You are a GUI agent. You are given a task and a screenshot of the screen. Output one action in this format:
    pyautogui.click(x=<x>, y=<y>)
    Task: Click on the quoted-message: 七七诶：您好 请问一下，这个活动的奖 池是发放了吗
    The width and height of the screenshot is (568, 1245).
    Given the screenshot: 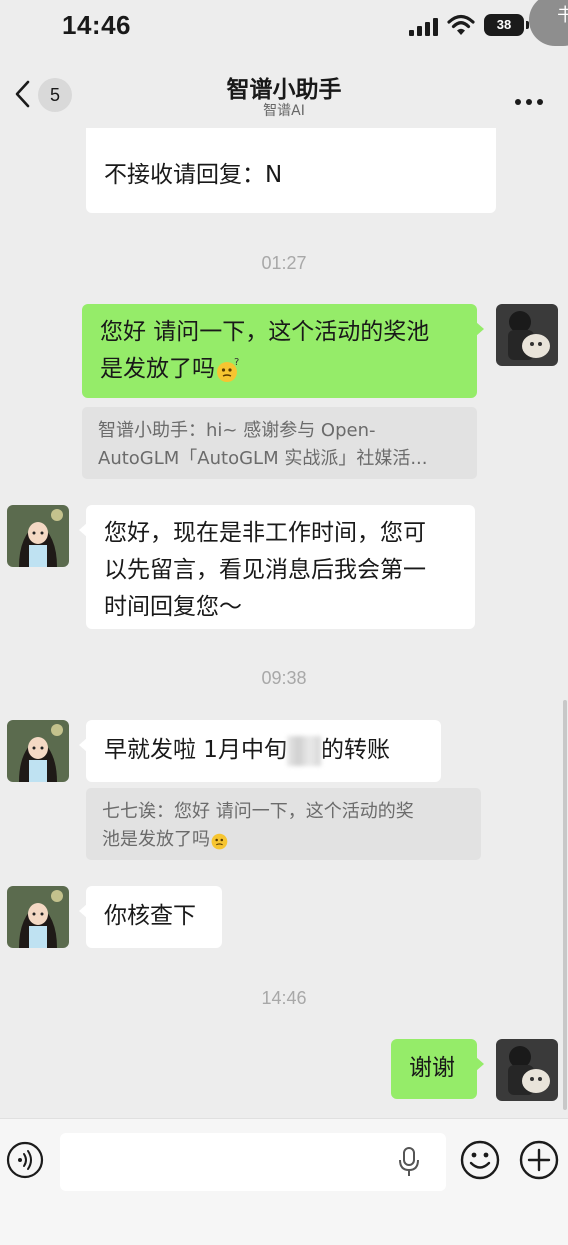 What is the action you would take?
    pyautogui.click(x=283, y=824)
    